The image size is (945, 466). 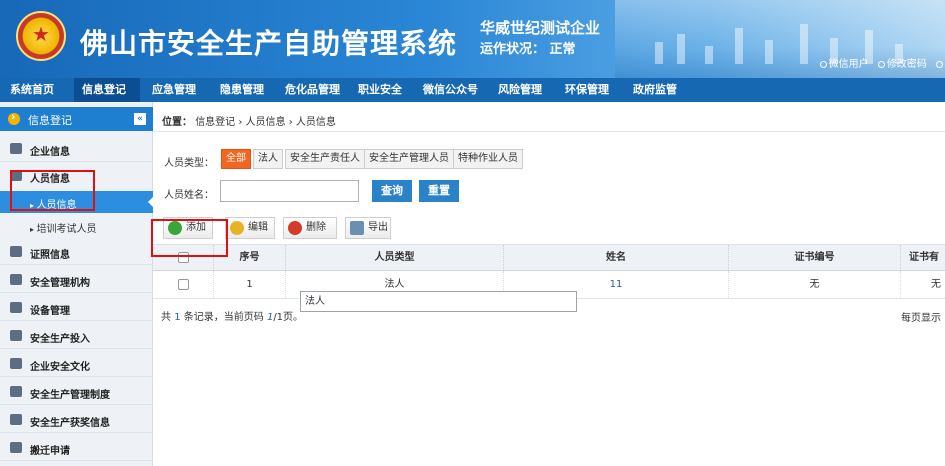 What do you see at coordinates (815, 285) in the screenshot?
I see `cell-cert-no: 无` at bounding box center [815, 285].